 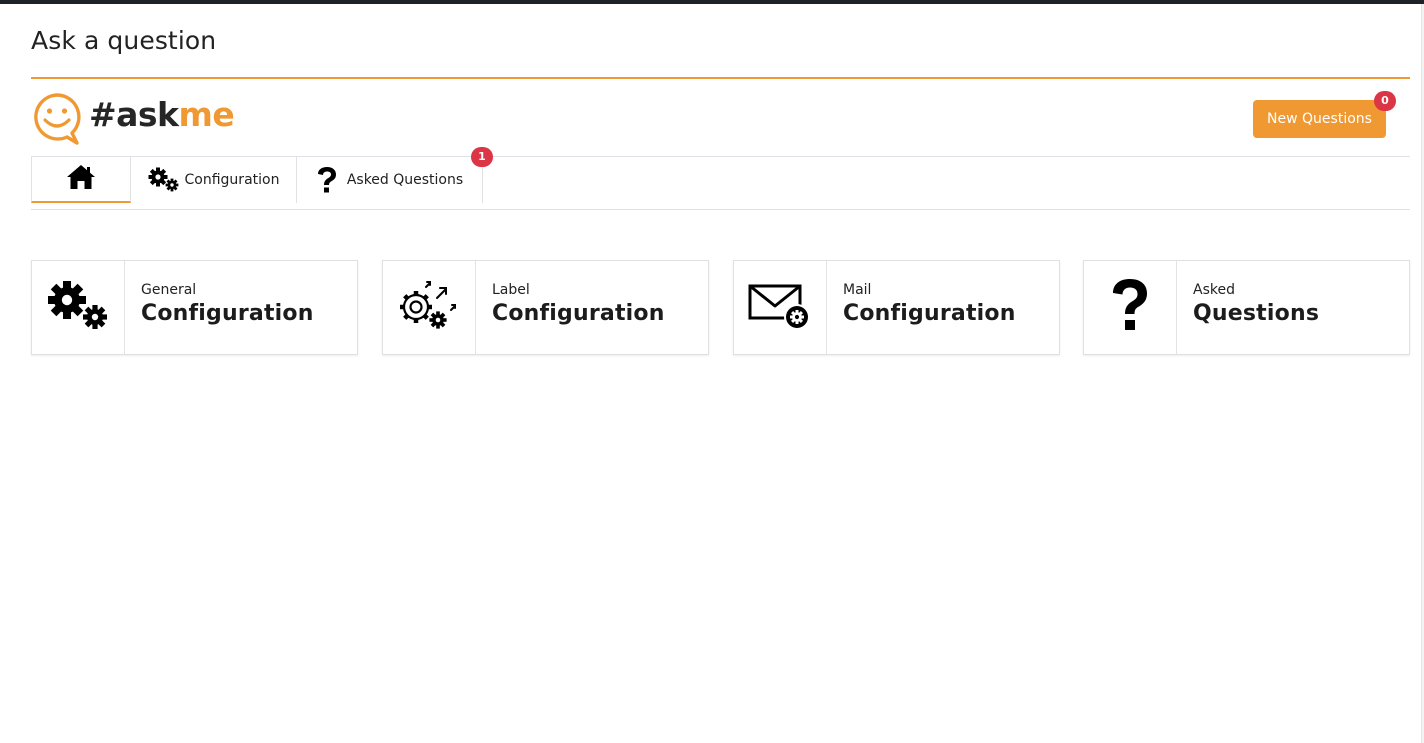 What do you see at coordinates (405, 180) in the screenshot?
I see `tab-asked-questions-label: Asked Questions` at bounding box center [405, 180].